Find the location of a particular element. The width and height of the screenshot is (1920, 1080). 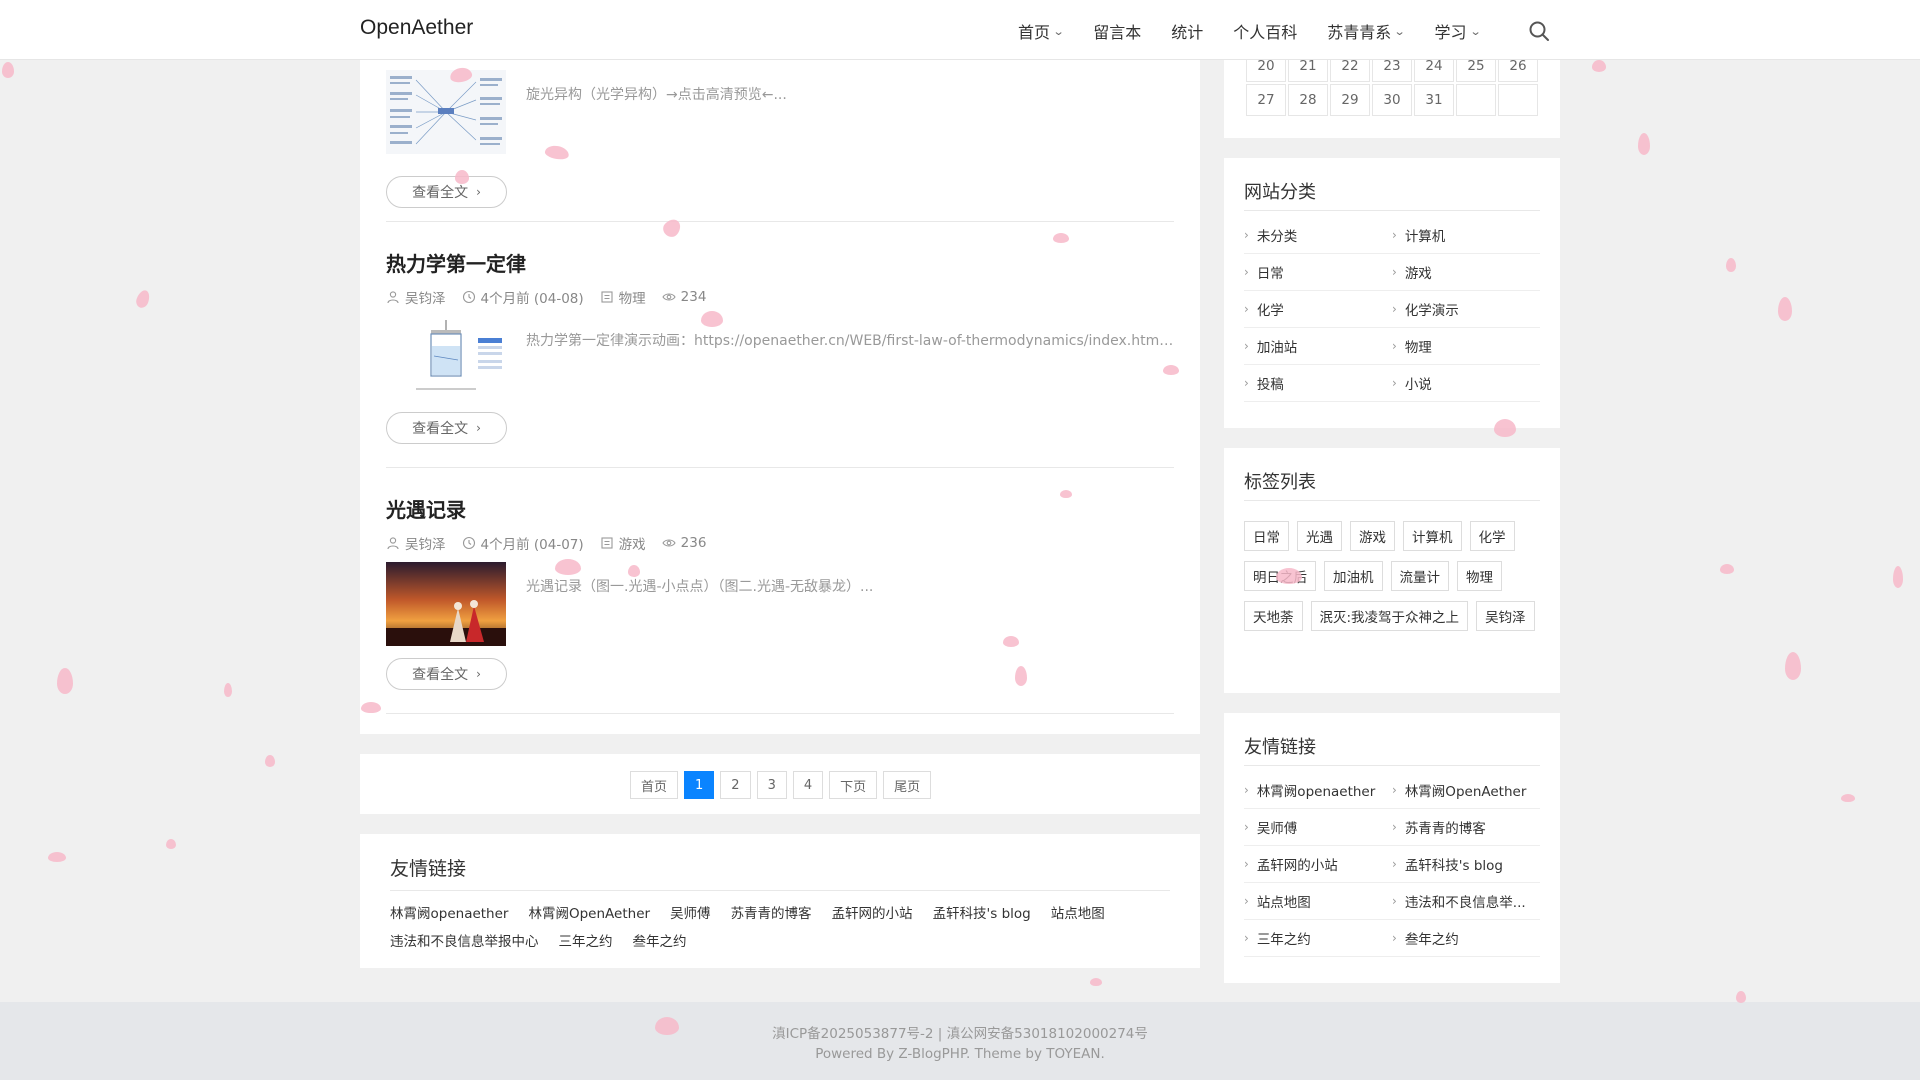

nav-home: 首页 ⌄ is located at coordinates (1041, 31).